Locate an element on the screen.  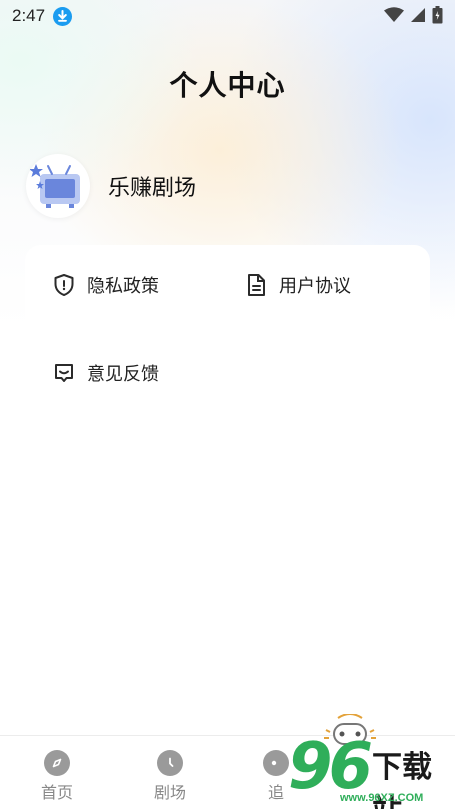
menu-item-feedback: 意见反馈 is located at coordinates (106, 373).